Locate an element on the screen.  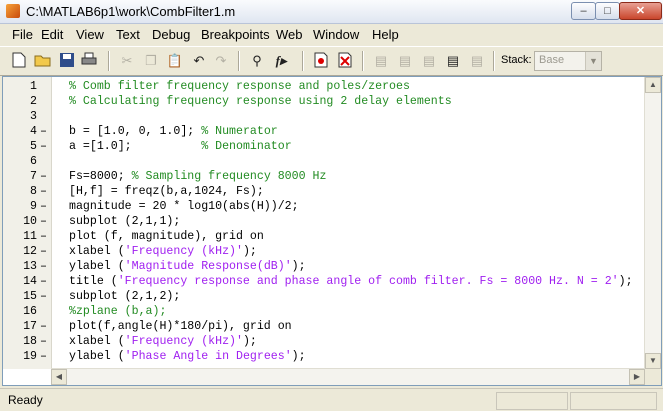
code-token: title ( is located at coordinates (93, 281).